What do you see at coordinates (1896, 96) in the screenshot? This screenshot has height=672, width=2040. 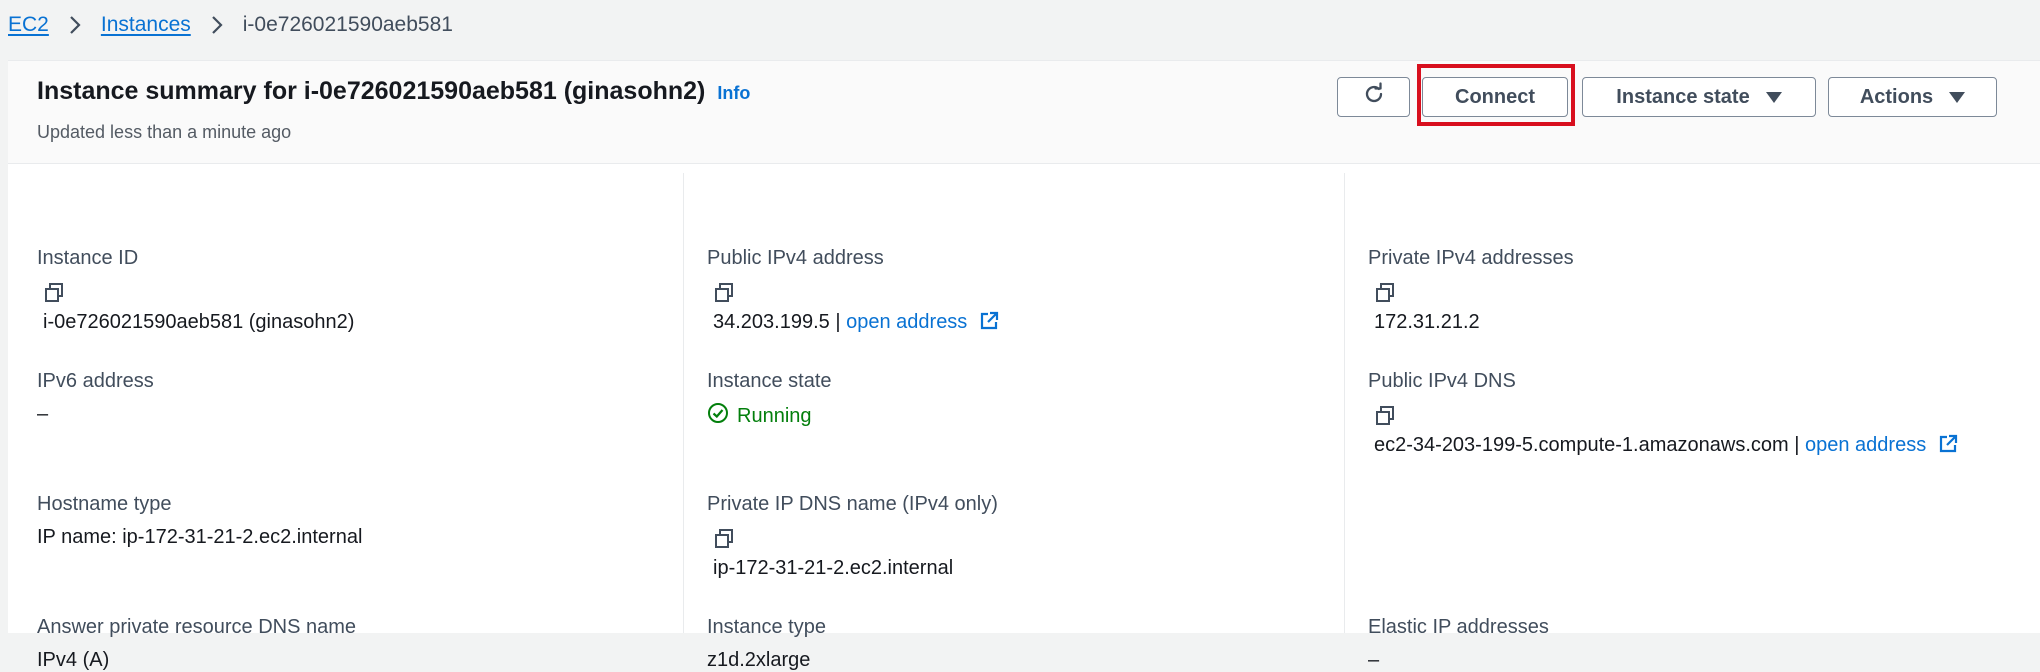 I see `actions-label: Actions` at bounding box center [1896, 96].